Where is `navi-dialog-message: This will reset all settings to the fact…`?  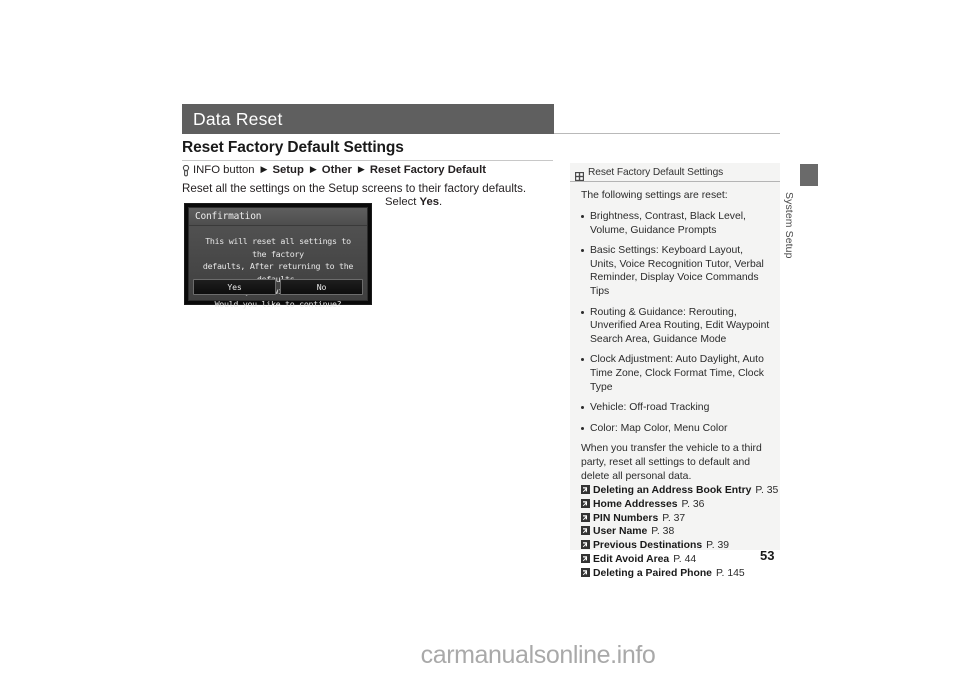 navi-dialog-message: This will reset all settings to the fact… is located at coordinates (278, 268).